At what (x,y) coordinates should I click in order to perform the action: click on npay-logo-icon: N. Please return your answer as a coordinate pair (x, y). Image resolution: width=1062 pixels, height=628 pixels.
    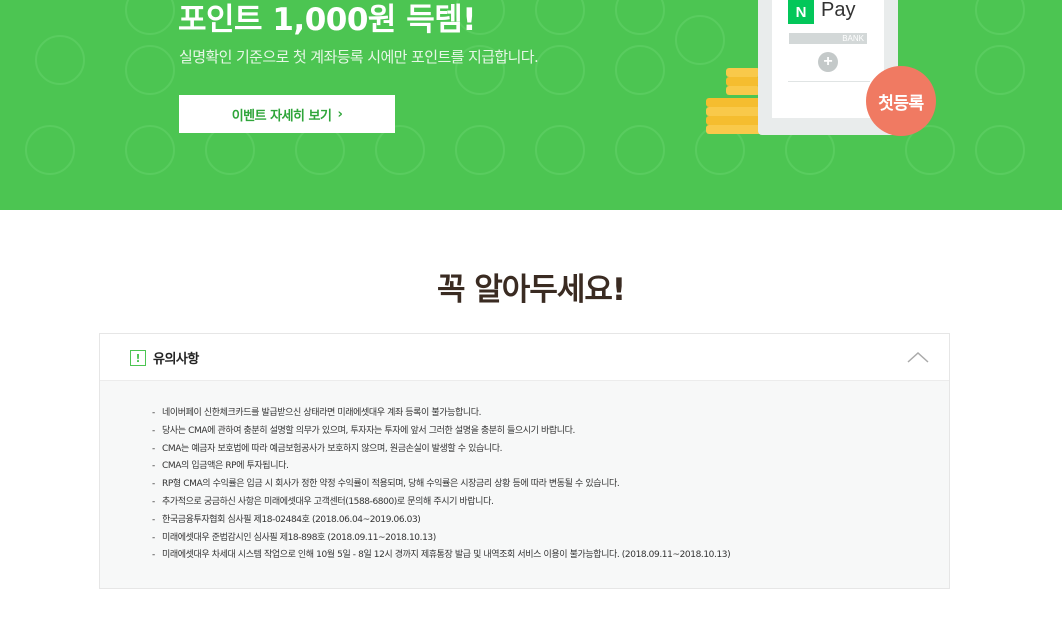
    Looking at the image, I should click on (801, 12).